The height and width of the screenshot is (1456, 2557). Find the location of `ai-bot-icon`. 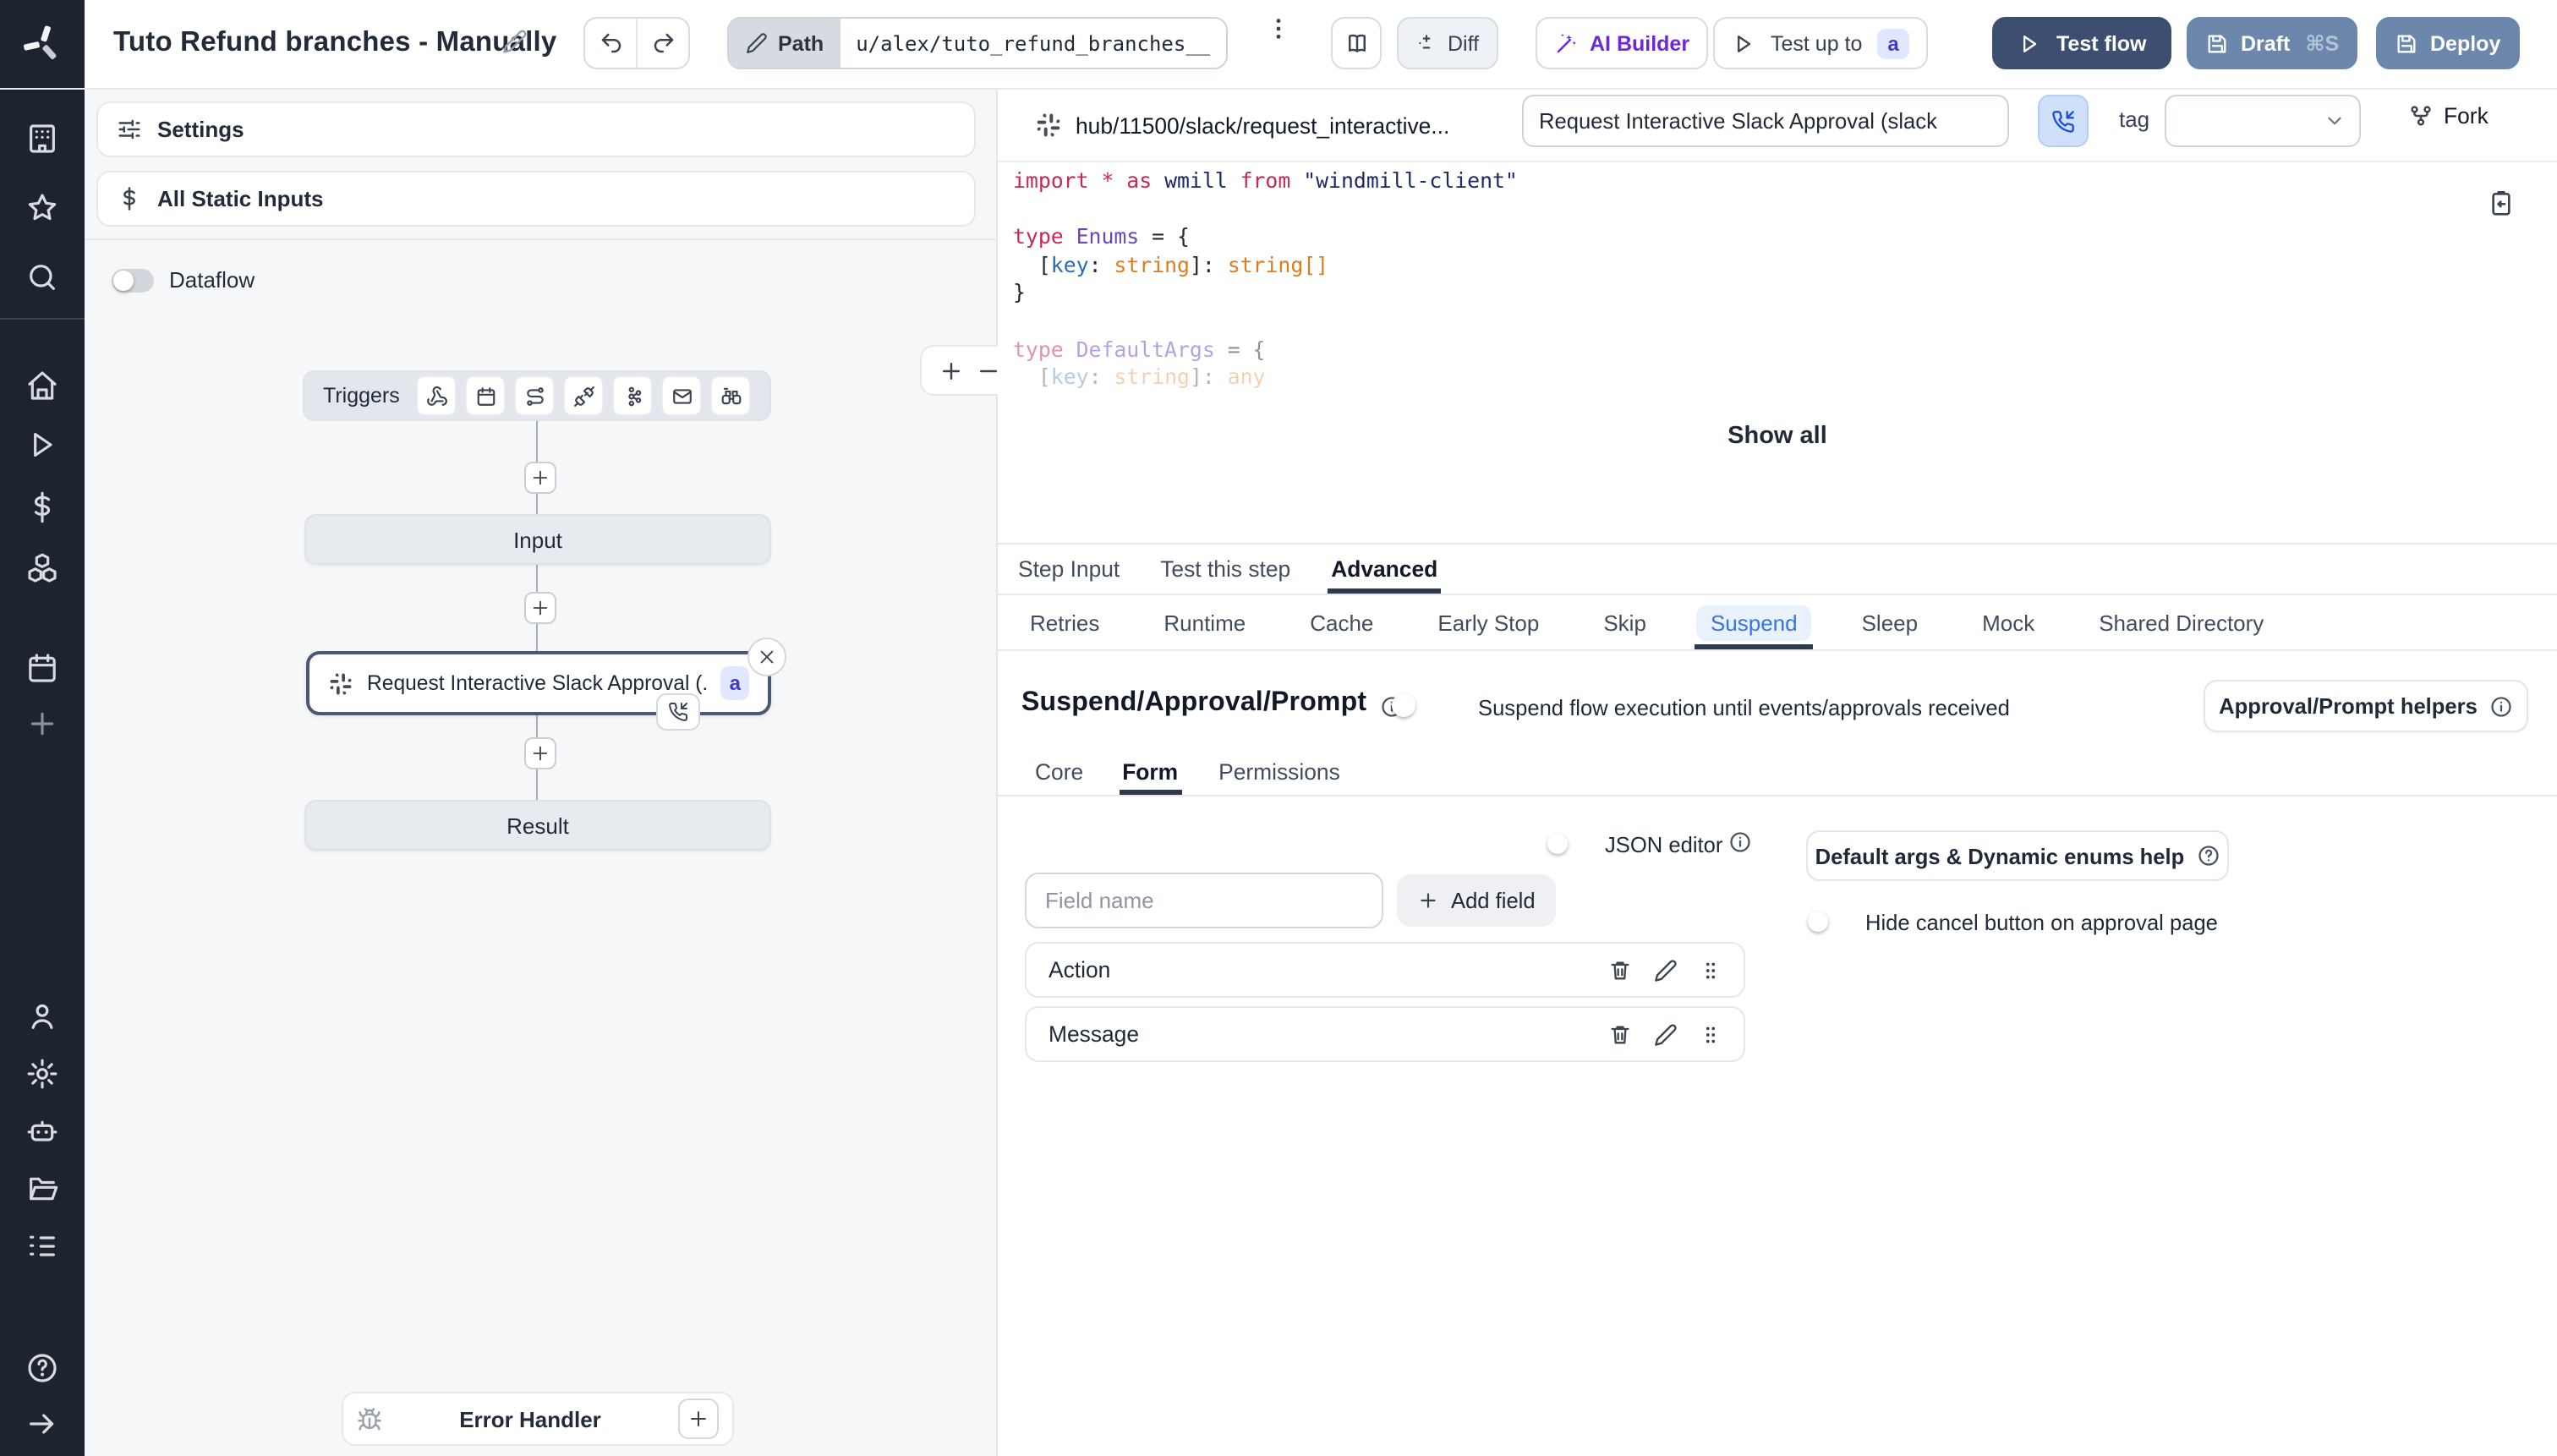

ai-bot-icon is located at coordinates (42, 1131).